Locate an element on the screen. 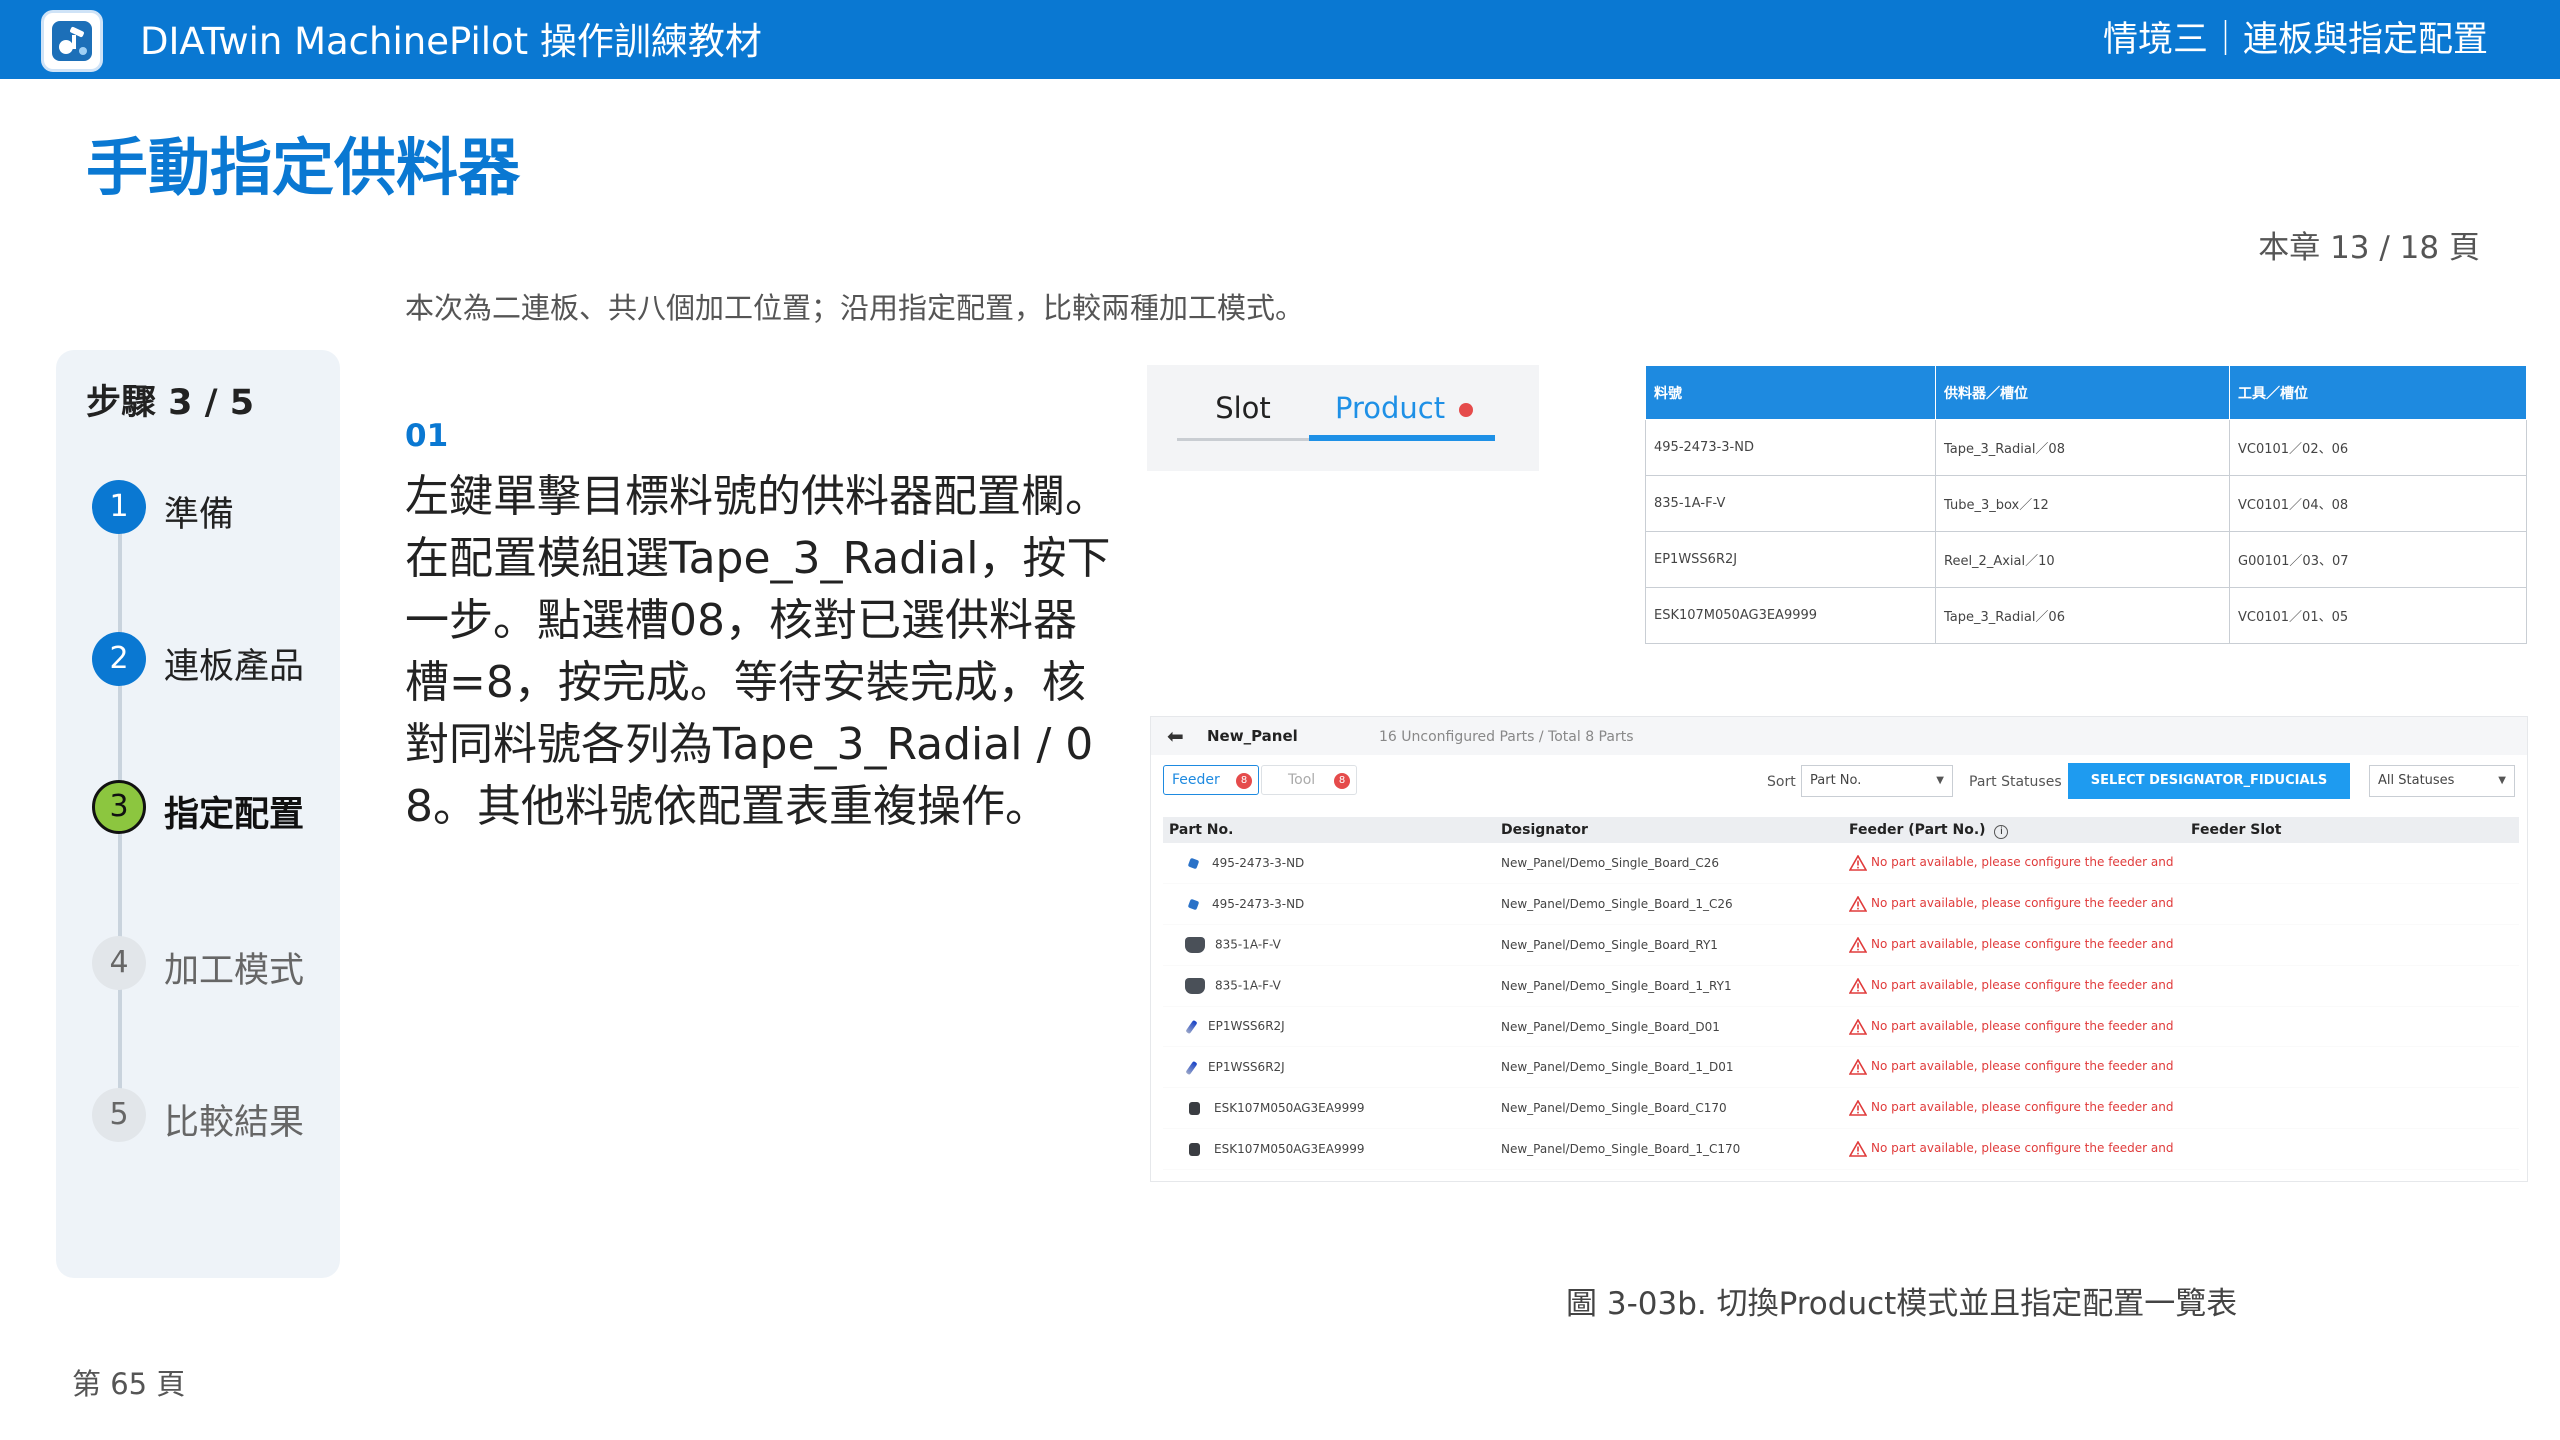 The height and width of the screenshot is (1440, 2560). table-cell: VC0101／02、06 is located at coordinates (2378, 447).